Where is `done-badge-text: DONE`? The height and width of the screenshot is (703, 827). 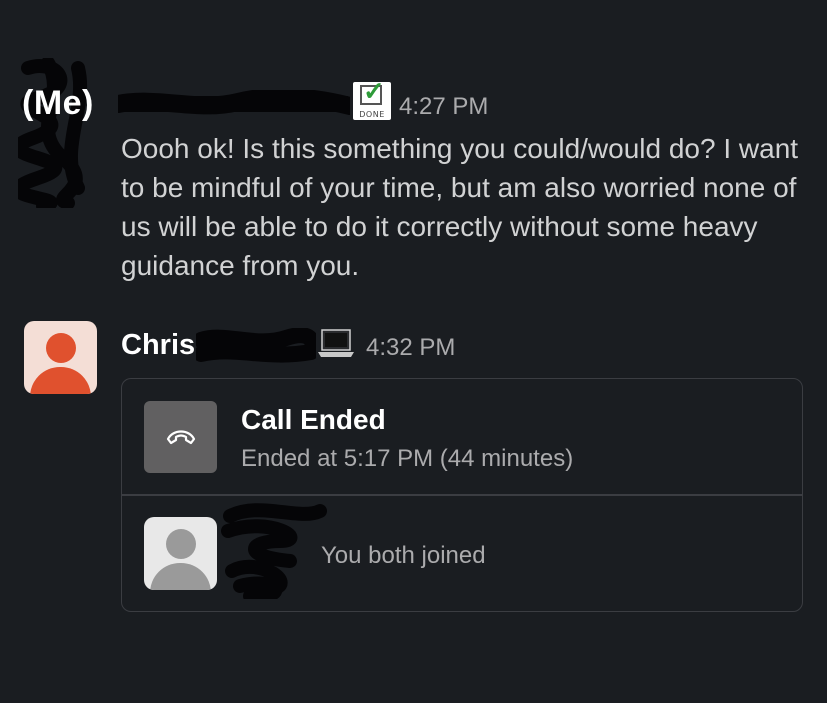
done-badge-text: DONE is located at coordinates (372, 114).